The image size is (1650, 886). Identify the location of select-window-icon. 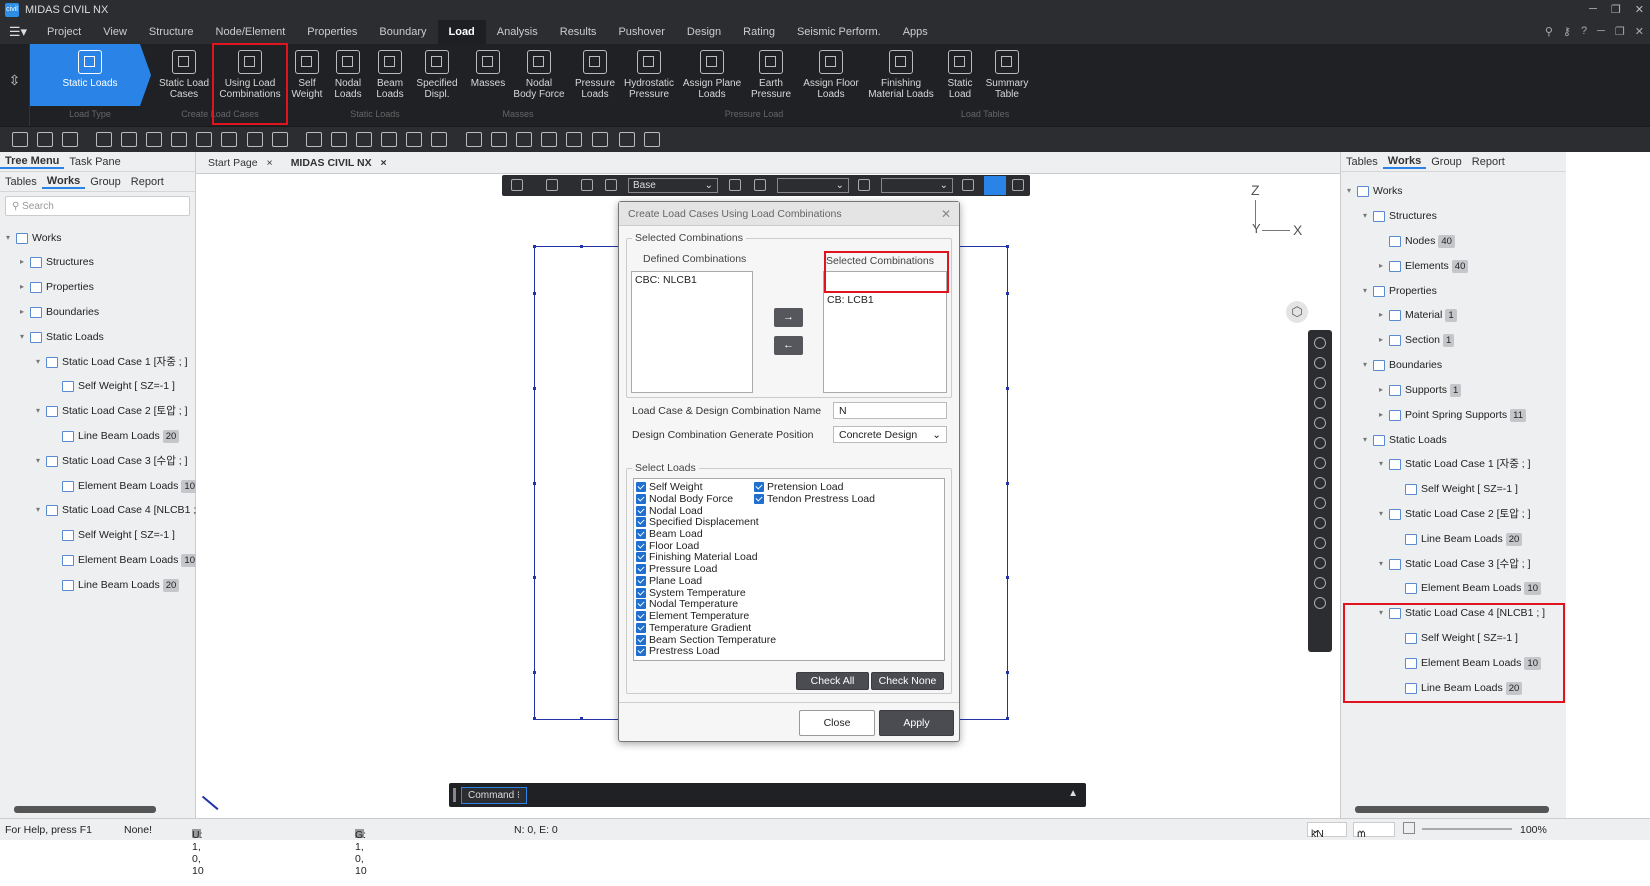
(129, 139).